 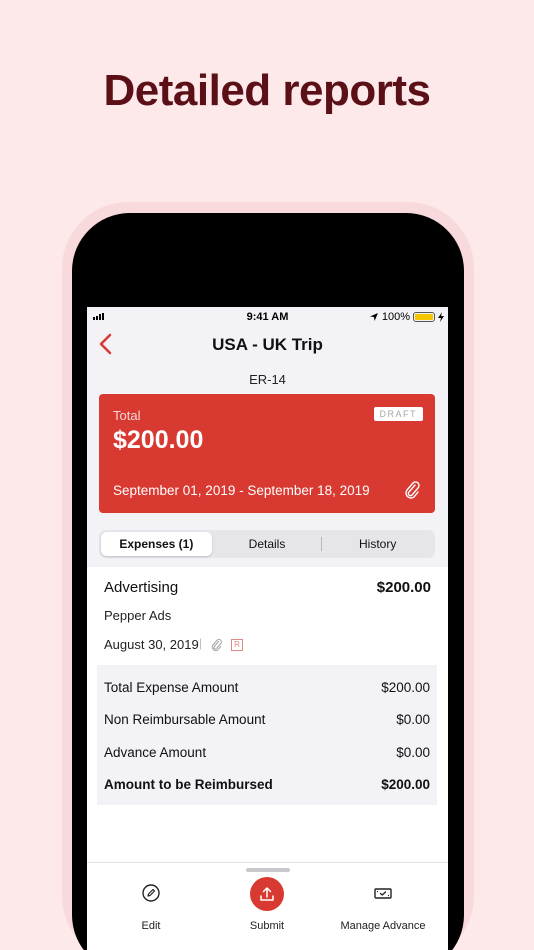 I want to click on summary-row-advance: Advance Amount $0.00, so click(x=267, y=752).